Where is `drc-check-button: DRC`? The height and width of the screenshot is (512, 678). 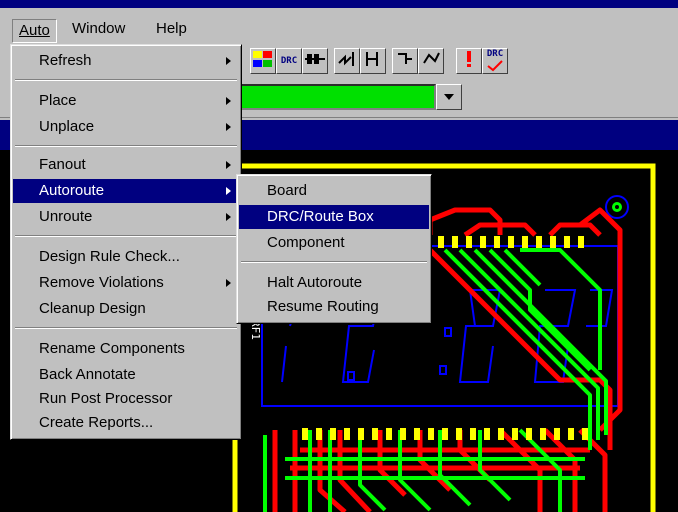
drc-check-button: DRC is located at coordinates (495, 61).